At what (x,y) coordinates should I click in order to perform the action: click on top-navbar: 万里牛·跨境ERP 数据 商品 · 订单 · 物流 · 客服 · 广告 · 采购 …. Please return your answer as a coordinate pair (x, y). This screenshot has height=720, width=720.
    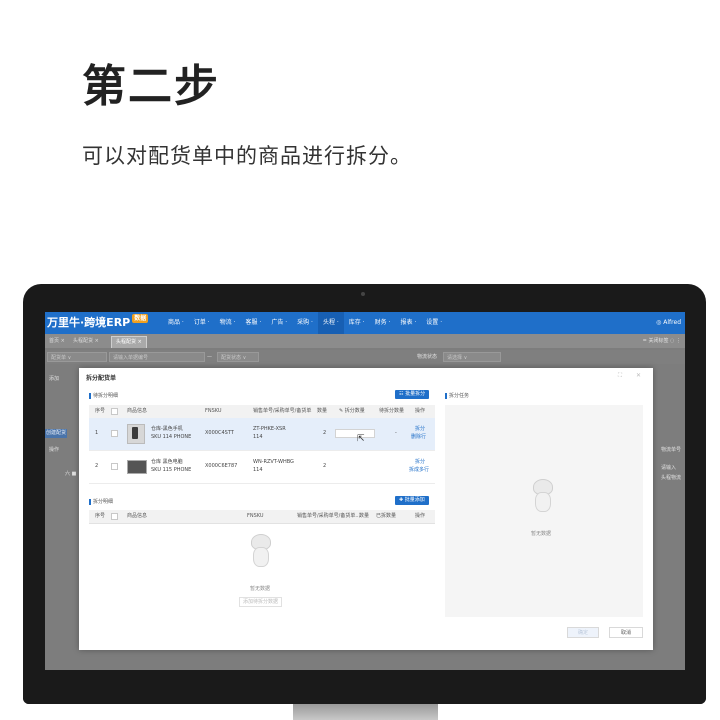
    Looking at the image, I should click on (365, 323).